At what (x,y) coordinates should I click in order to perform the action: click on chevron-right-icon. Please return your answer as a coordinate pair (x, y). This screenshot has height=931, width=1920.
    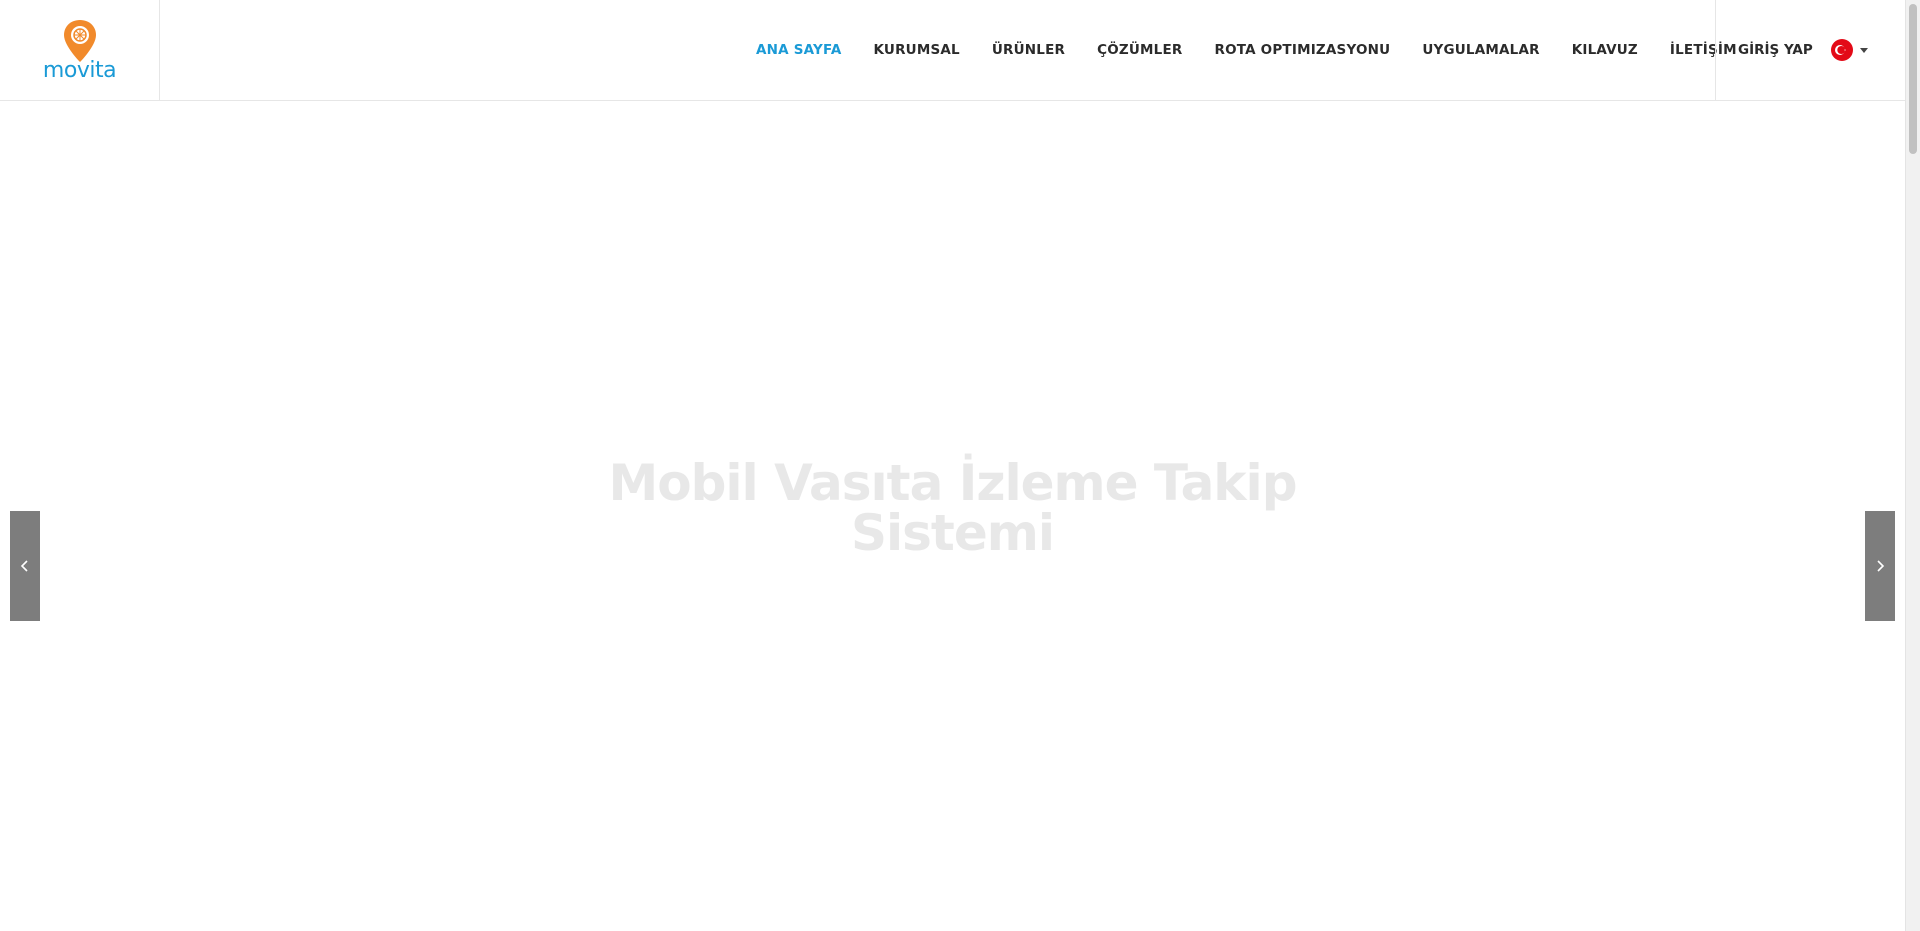
    Looking at the image, I should click on (1881, 566).